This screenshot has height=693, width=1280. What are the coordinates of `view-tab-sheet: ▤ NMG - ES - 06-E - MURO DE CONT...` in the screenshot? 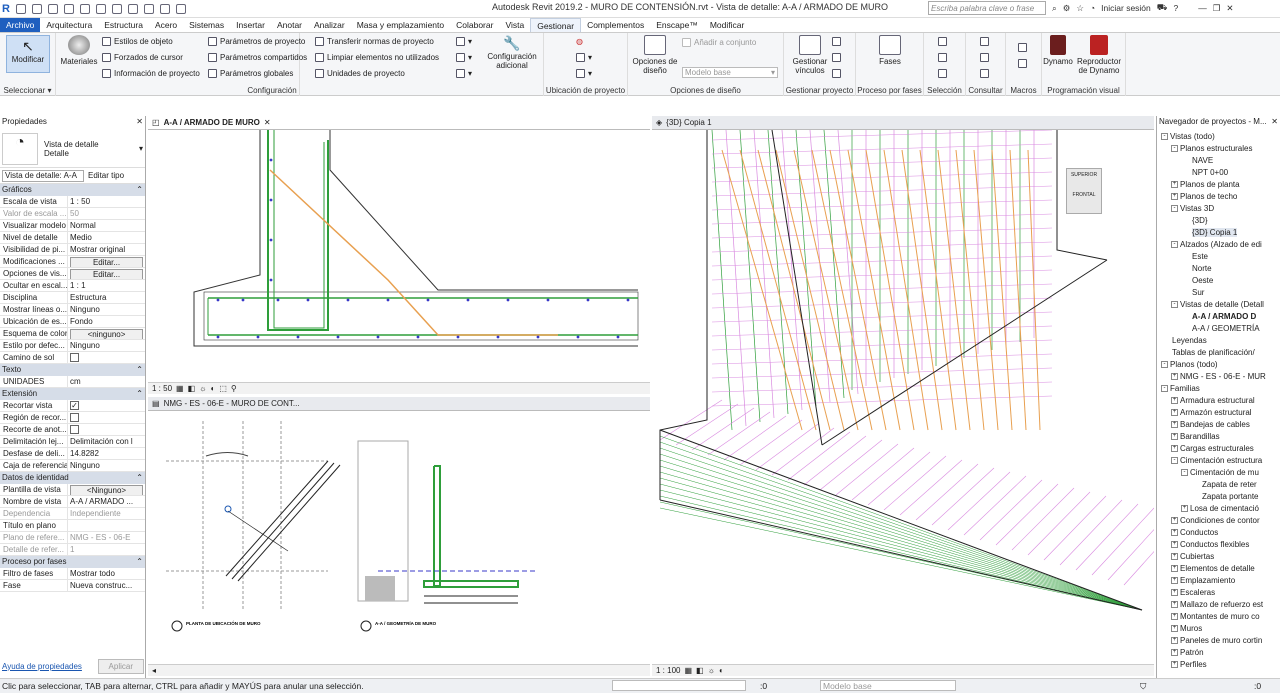 It's located at (399, 404).